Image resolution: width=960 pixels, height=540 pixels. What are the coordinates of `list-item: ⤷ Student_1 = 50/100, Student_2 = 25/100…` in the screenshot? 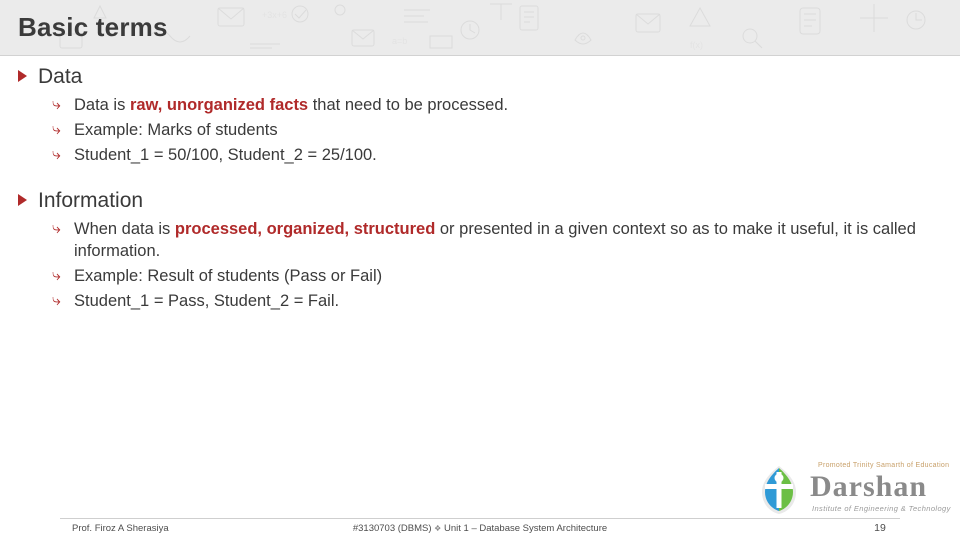 It's located at (506, 155).